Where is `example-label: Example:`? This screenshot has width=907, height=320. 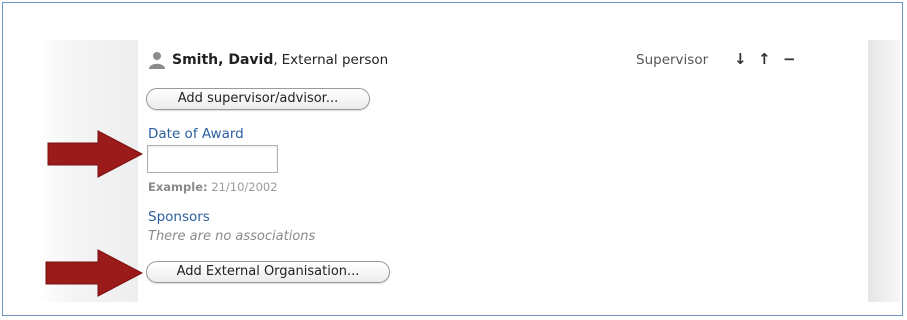 example-label: Example: is located at coordinates (178, 187).